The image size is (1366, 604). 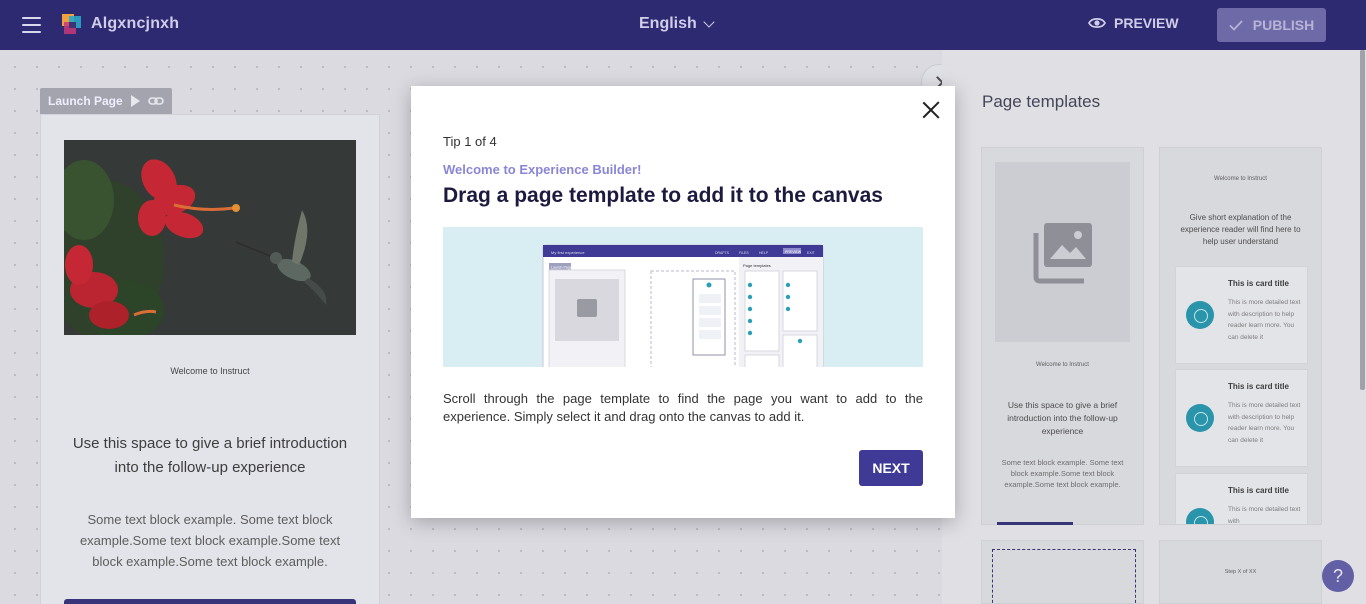 What do you see at coordinates (793, 252) in the screenshot?
I see `illus-menu-3: PREVIEW` at bounding box center [793, 252].